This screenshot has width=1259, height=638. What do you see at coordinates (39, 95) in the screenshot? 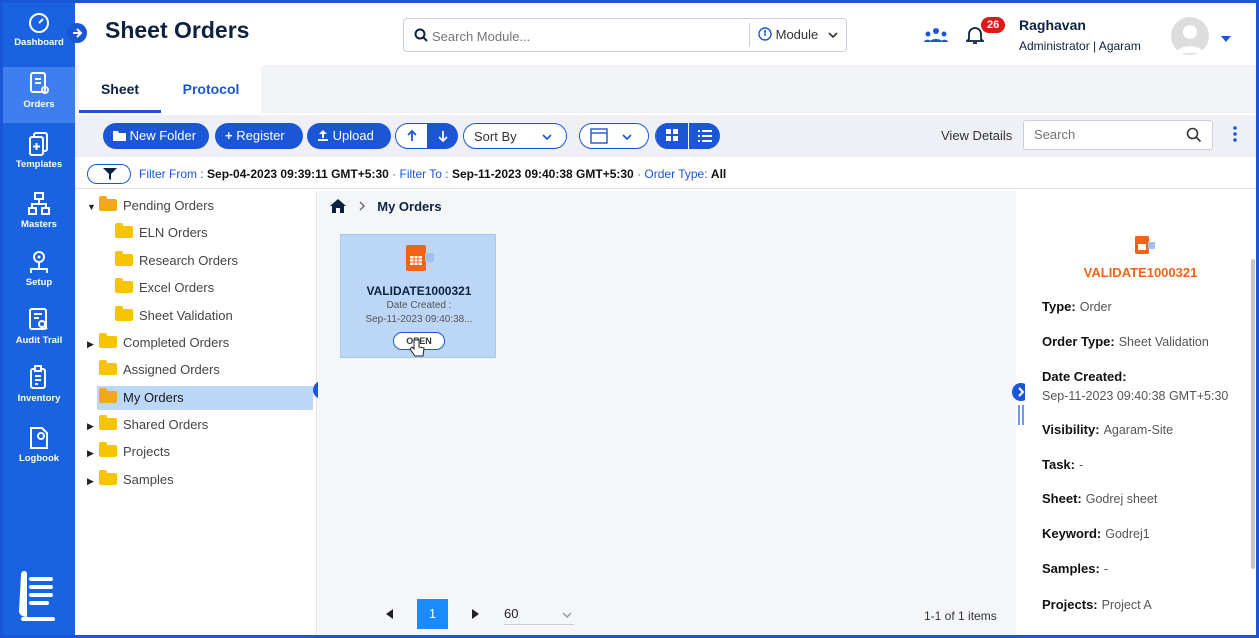
I see `nav-orders: Orders` at bounding box center [39, 95].